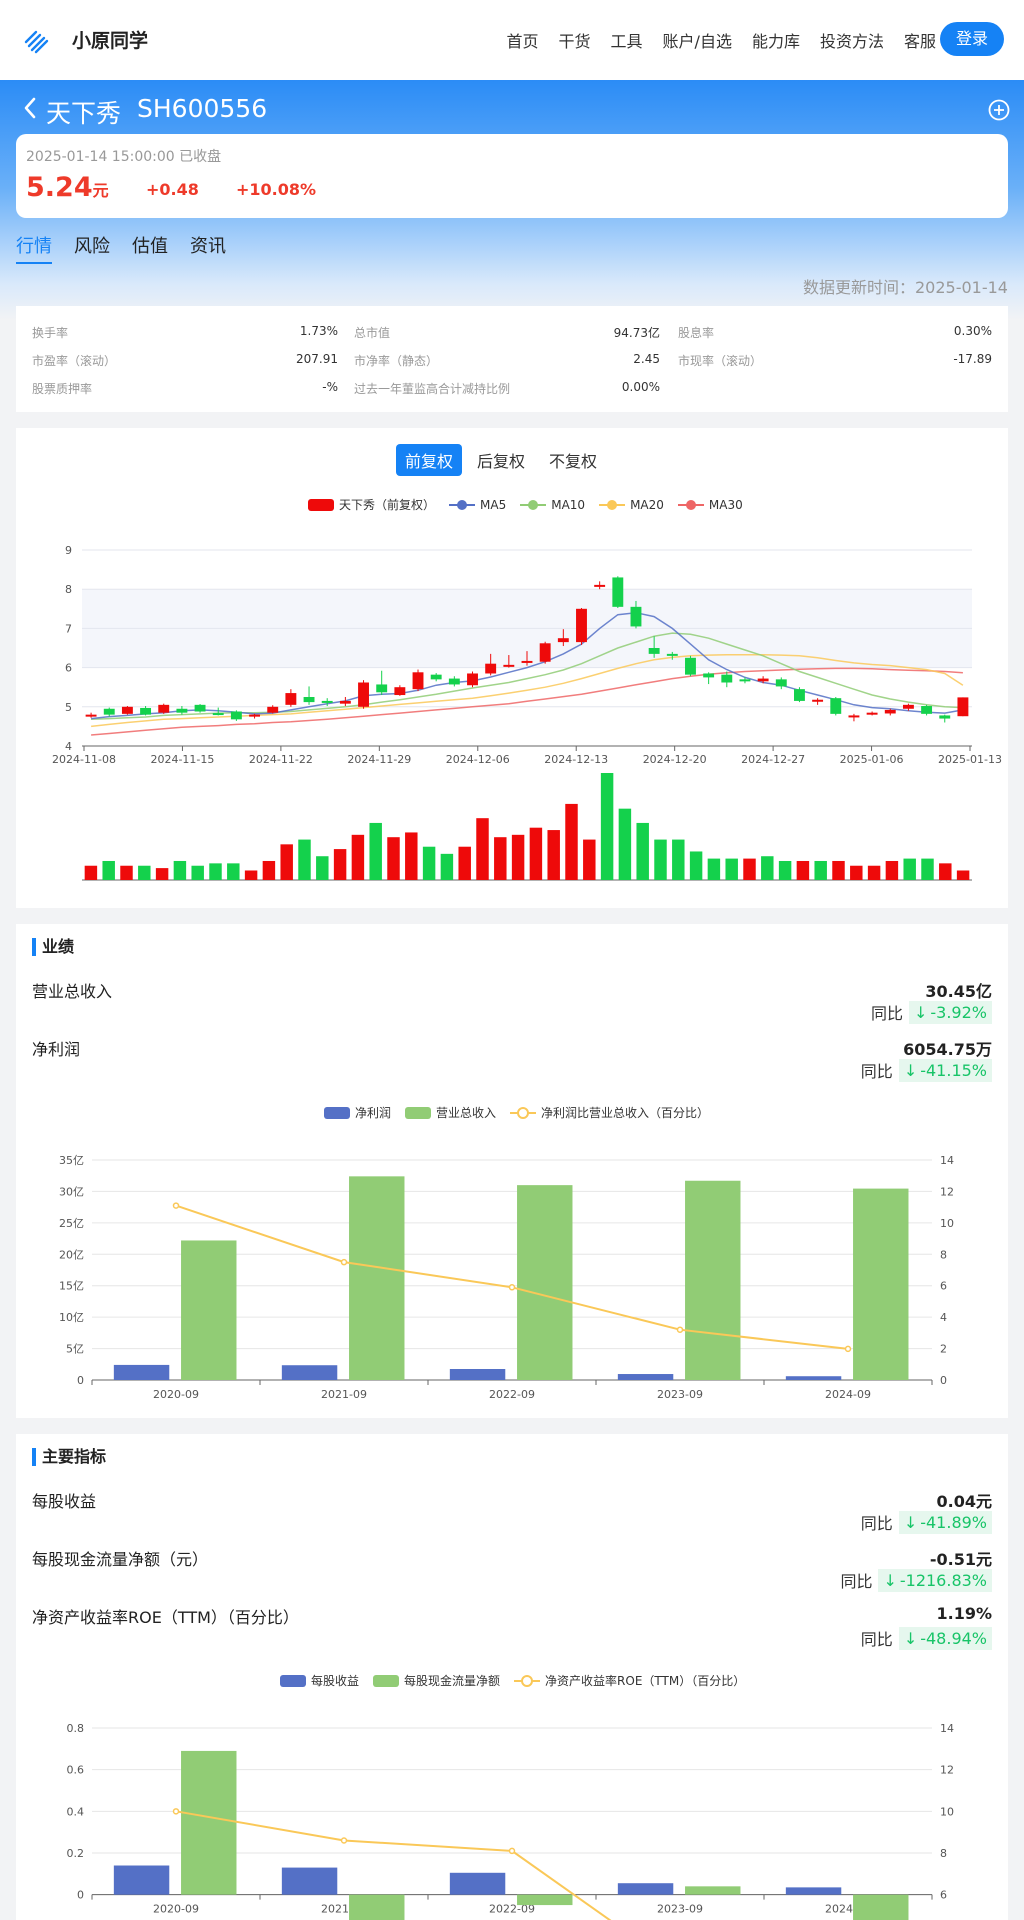 This screenshot has width=1024, height=1920. What do you see at coordinates (68, 589) in the screenshot?
I see `y-tick-label: 8` at bounding box center [68, 589].